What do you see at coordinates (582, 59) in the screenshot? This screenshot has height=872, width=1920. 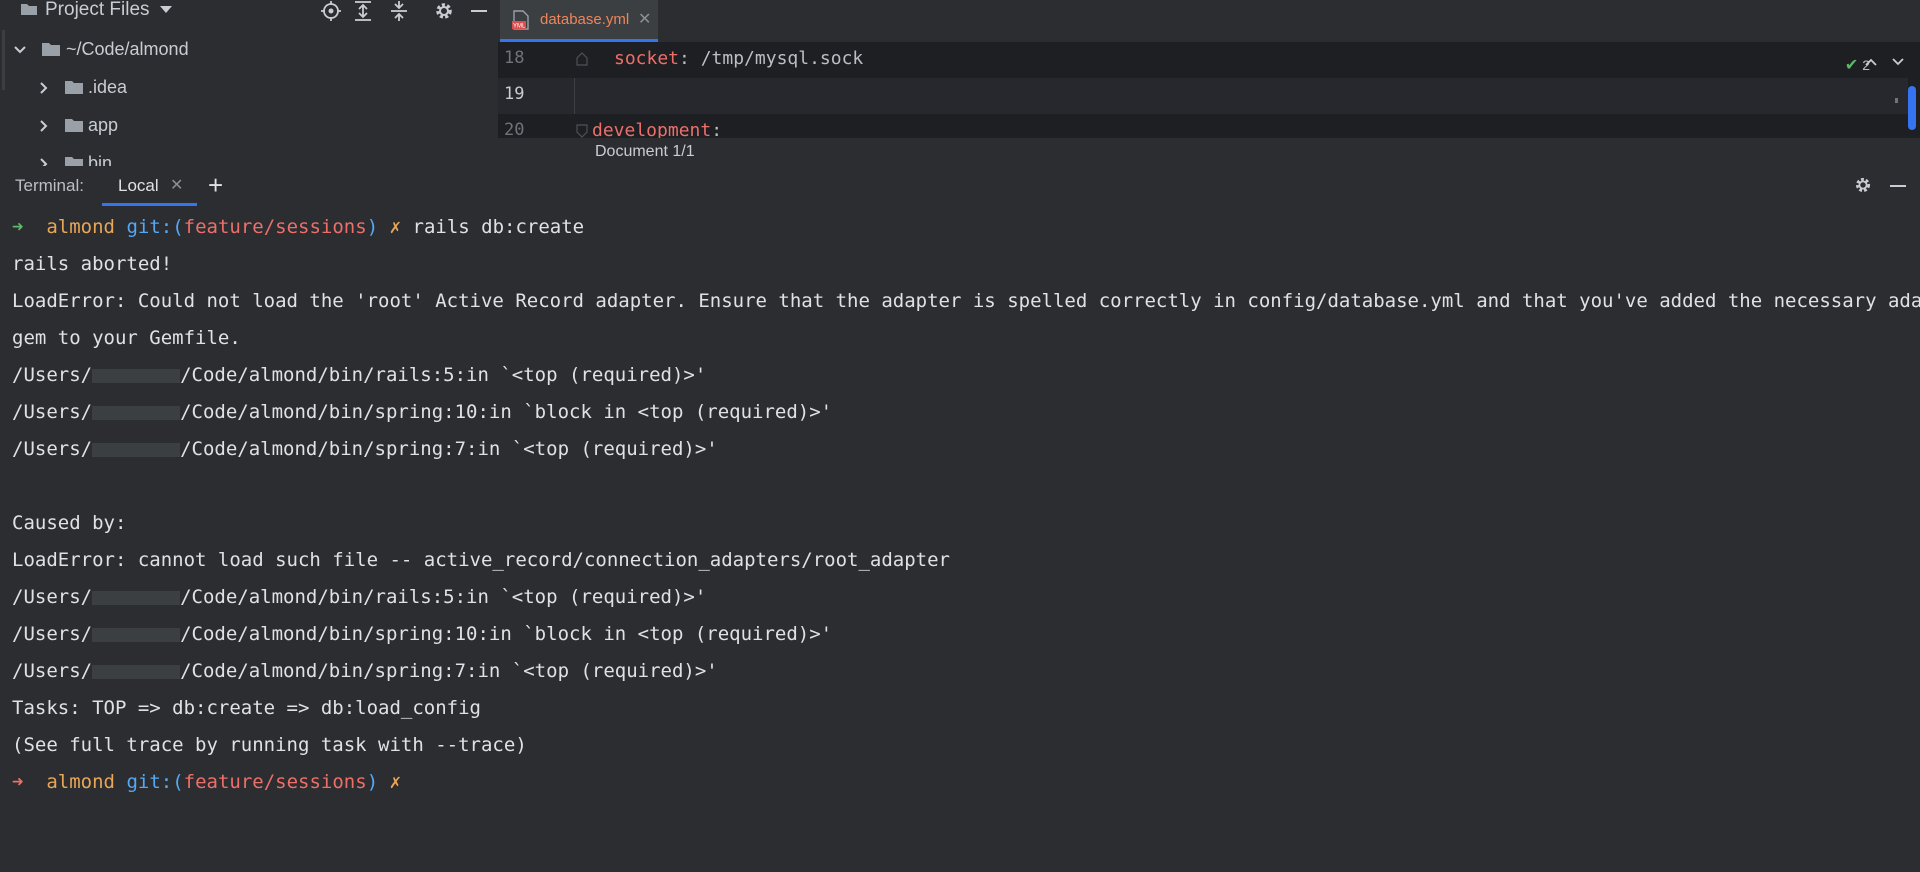 I see `fold-end-icon` at bounding box center [582, 59].